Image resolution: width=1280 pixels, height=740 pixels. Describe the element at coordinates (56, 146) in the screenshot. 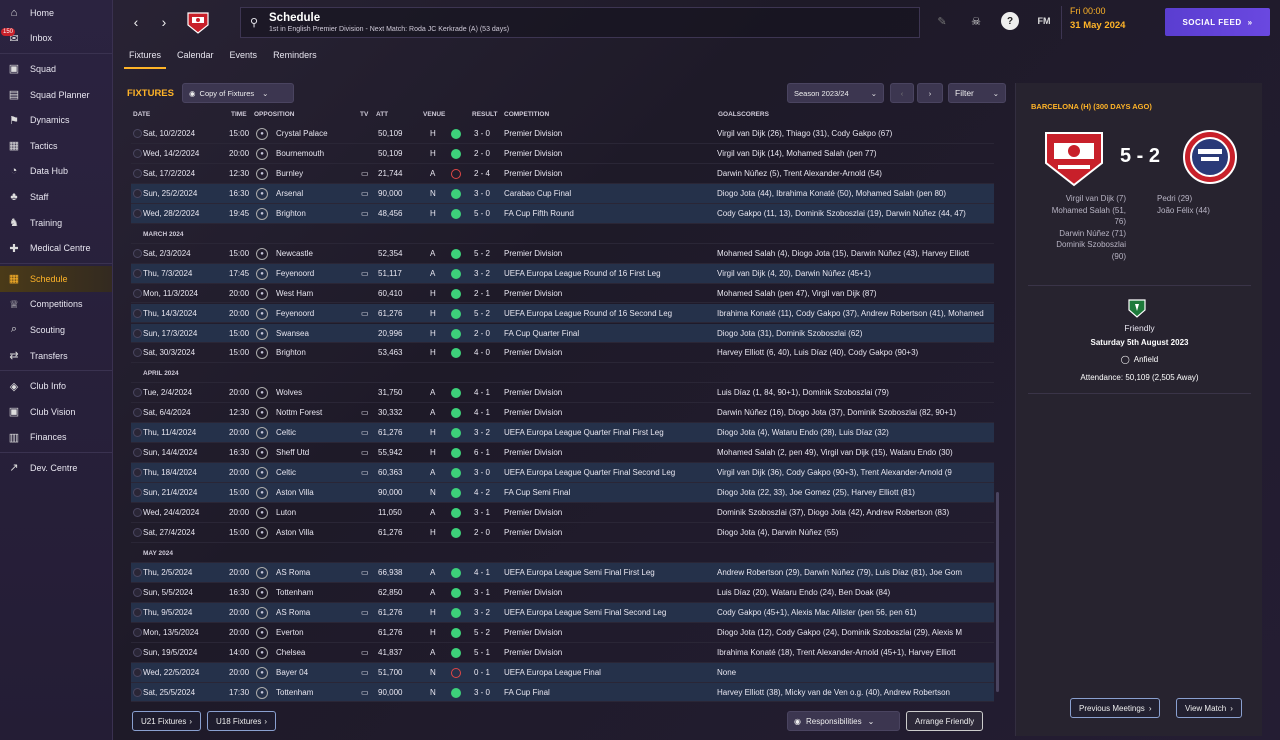

I see `sidebar-item-tactics: ▦ Tactics` at that location.